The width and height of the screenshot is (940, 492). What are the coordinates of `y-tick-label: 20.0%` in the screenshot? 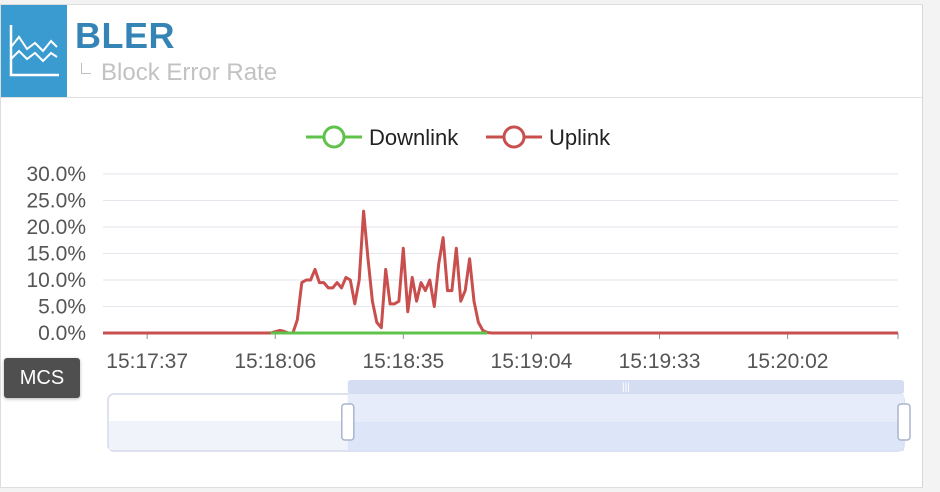 It's located at (56, 227).